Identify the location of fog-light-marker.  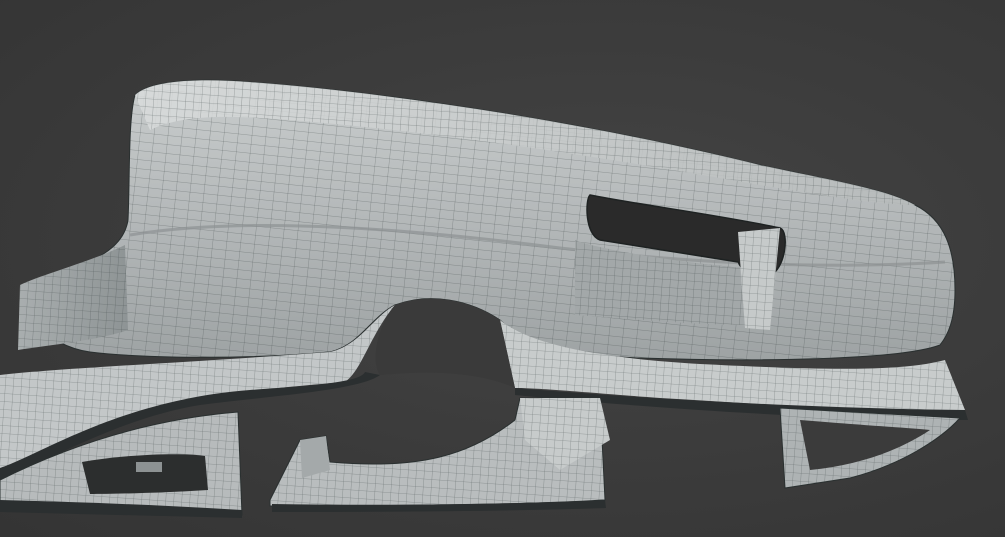
(149, 467).